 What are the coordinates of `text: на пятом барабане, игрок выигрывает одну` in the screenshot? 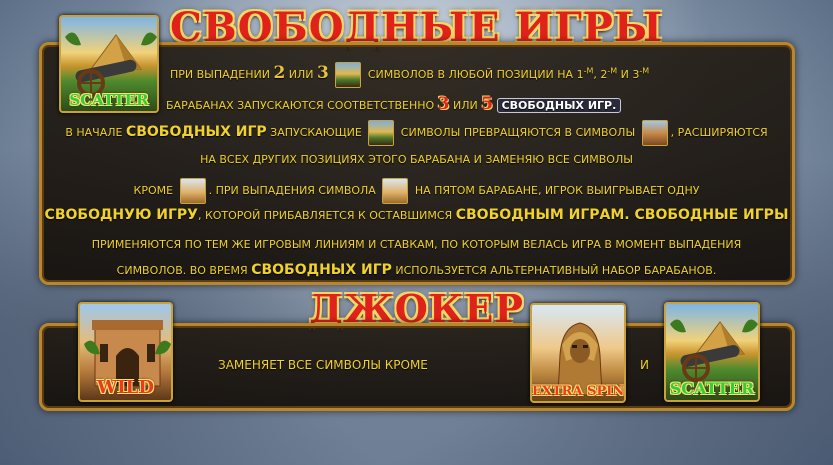 It's located at (557, 190).